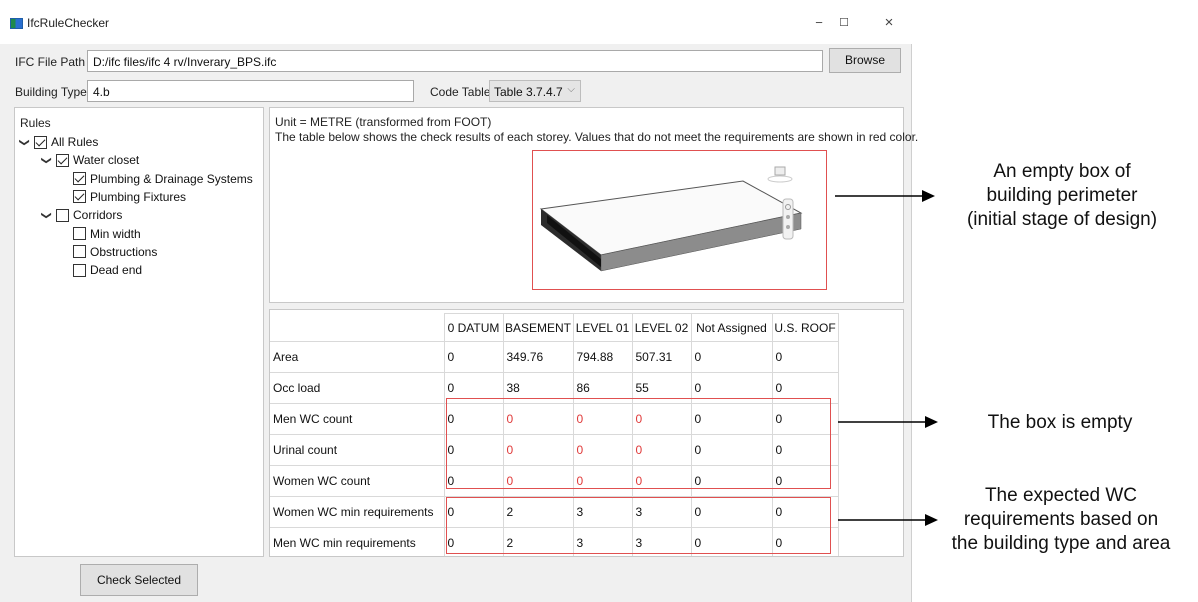  Describe the element at coordinates (1060, 422) in the screenshot. I see `annotation-empty-box: The box is empty` at that location.